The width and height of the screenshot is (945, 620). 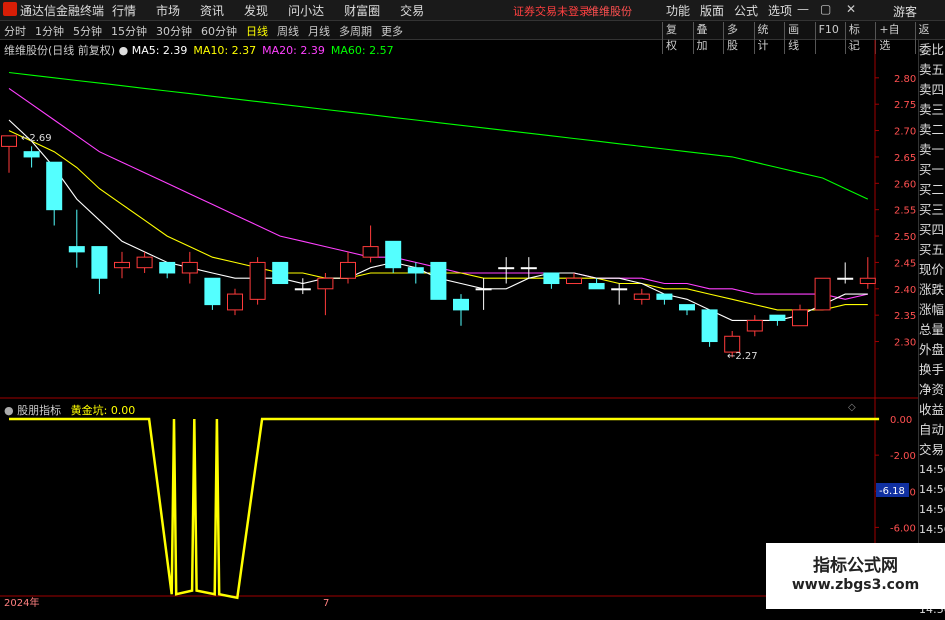 I want to click on period-tab-7: 周线, so click(x=288, y=31).